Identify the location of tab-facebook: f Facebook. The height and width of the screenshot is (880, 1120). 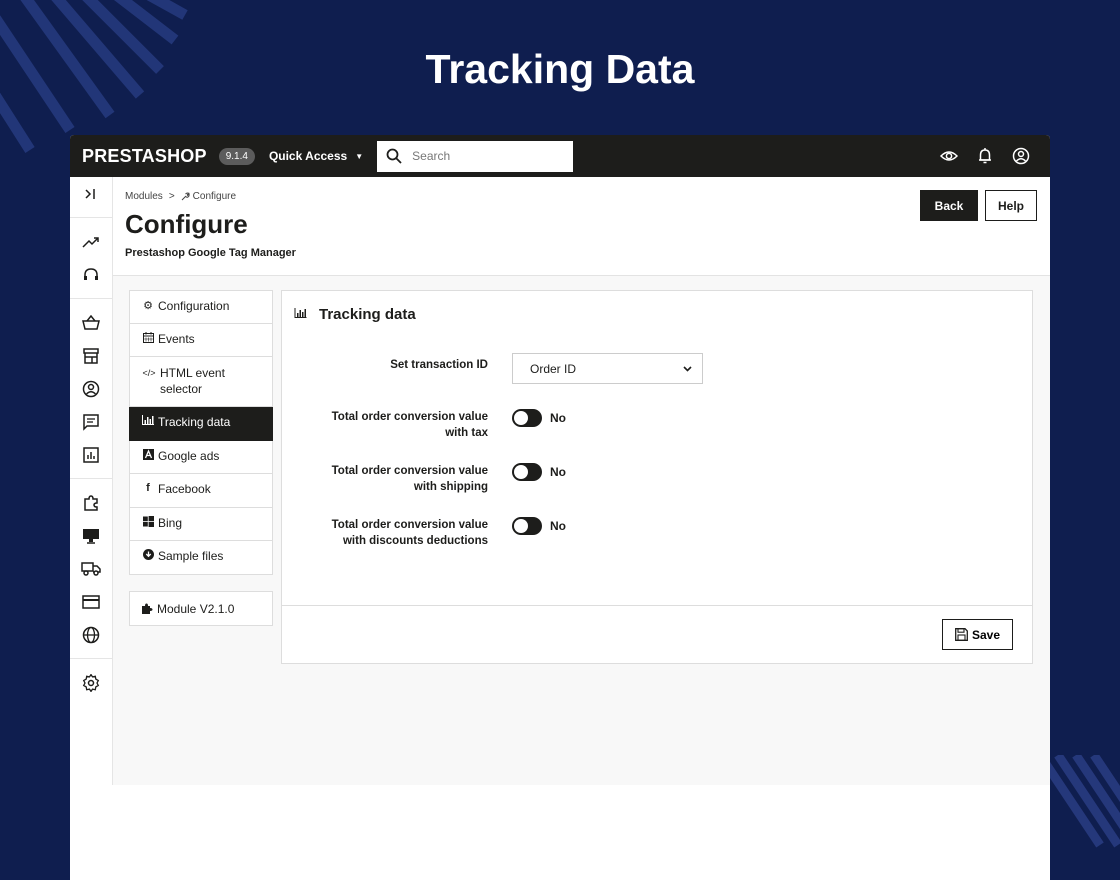
(201, 491).